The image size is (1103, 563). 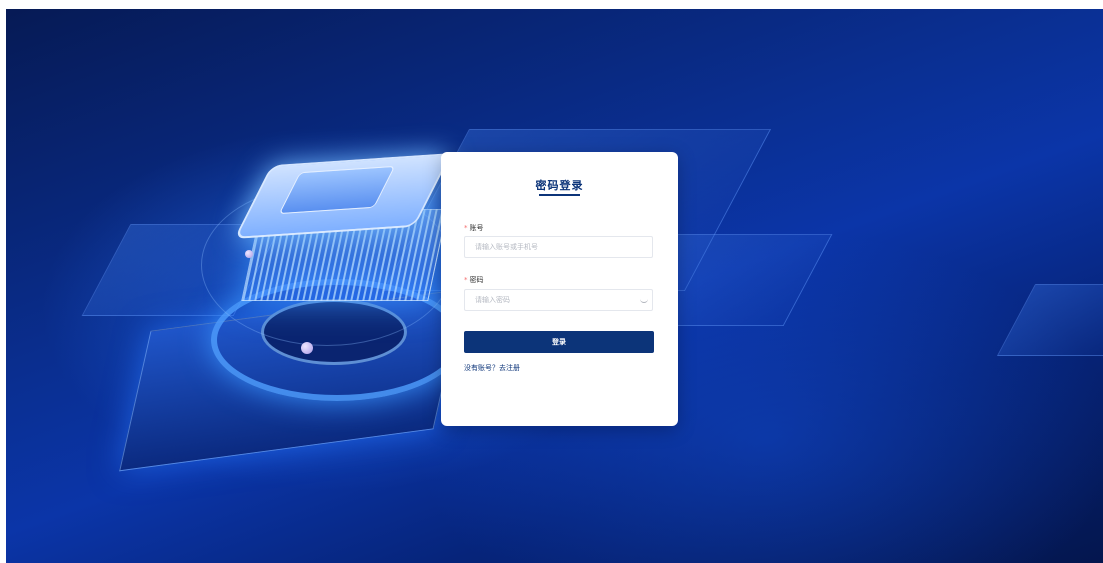 What do you see at coordinates (1049, 320) in the screenshot?
I see `background-tile` at bounding box center [1049, 320].